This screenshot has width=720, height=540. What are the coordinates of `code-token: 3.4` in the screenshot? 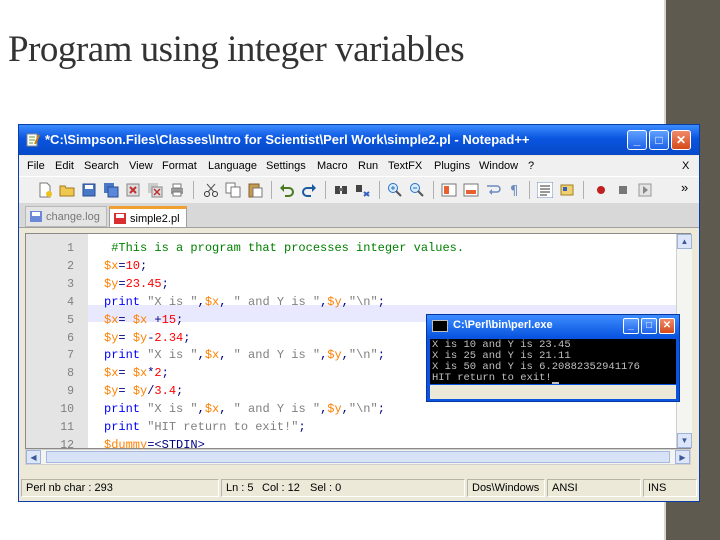 It's located at (165, 391).